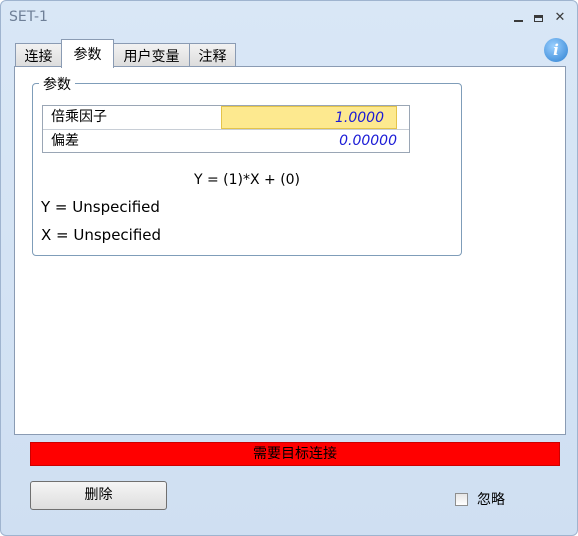  I want to click on multiplier-label: 倍乘因子, so click(79, 117).